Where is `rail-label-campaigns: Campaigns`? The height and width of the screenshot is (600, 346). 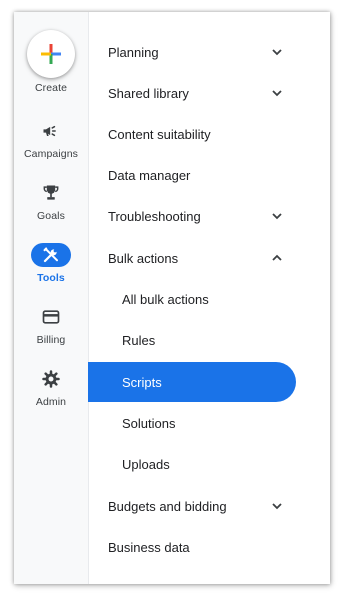 rail-label-campaigns: Campaigns is located at coordinates (50, 154).